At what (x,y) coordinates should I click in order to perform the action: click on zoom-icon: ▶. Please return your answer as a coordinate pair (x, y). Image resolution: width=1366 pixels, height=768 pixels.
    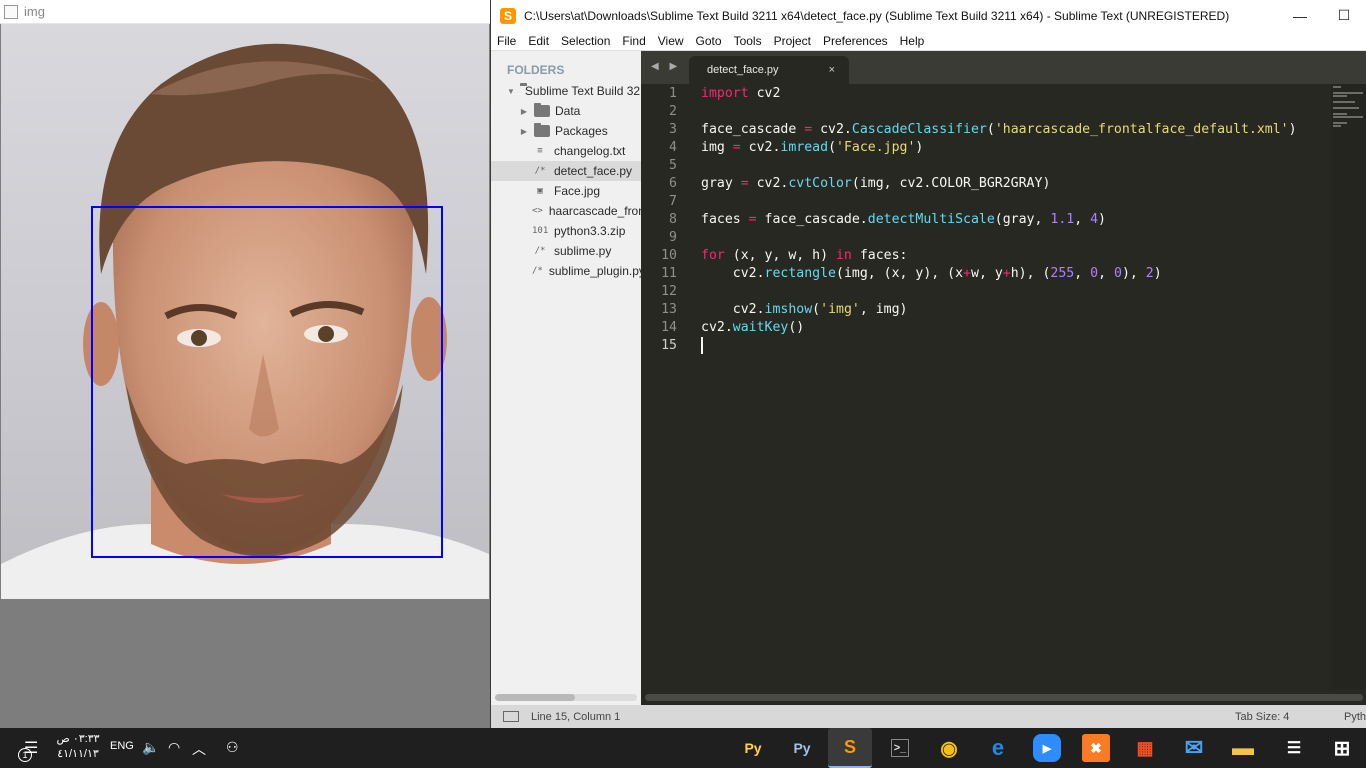
    Looking at the image, I should click on (1047, 748).